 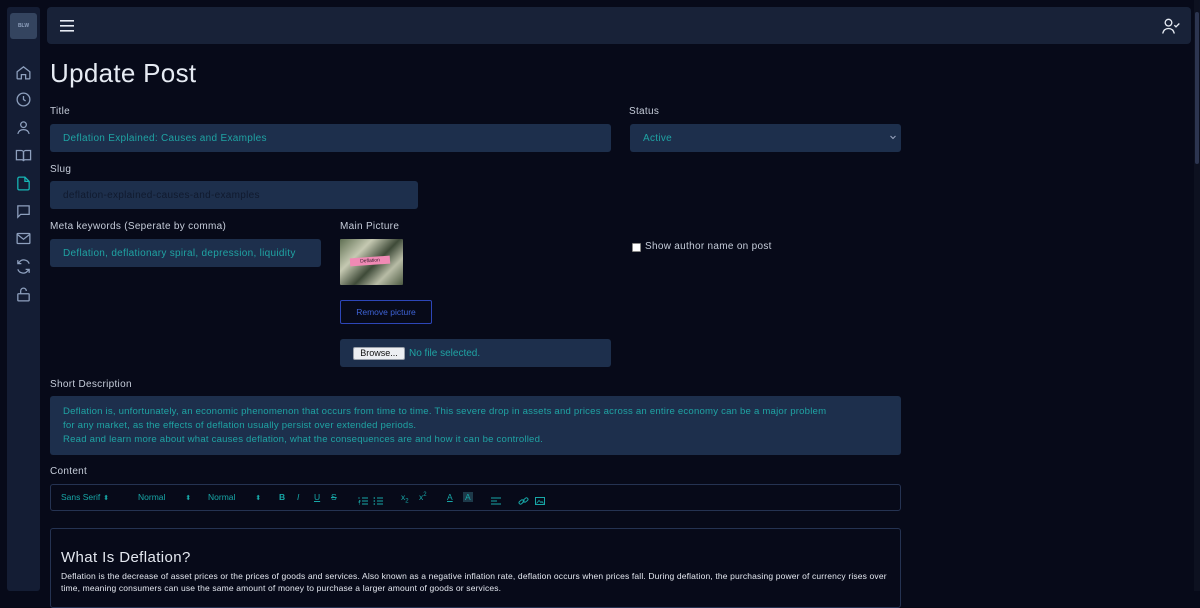 What do you see at coordinates (468, 497) in the screenshot?
I see `background-color-icon: A` at bounding box center [468, 497].